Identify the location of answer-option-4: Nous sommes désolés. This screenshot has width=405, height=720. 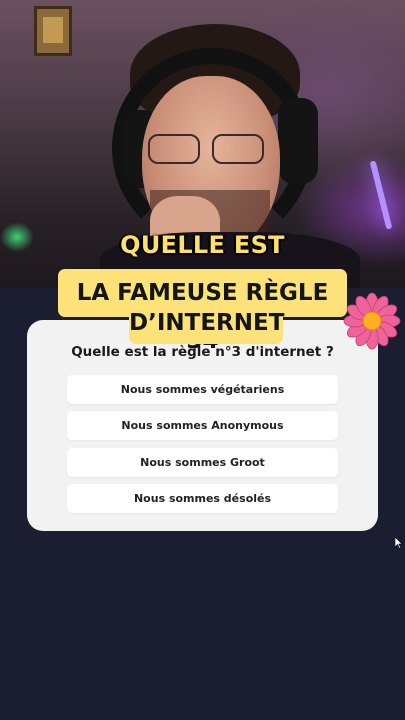
(202, 498).